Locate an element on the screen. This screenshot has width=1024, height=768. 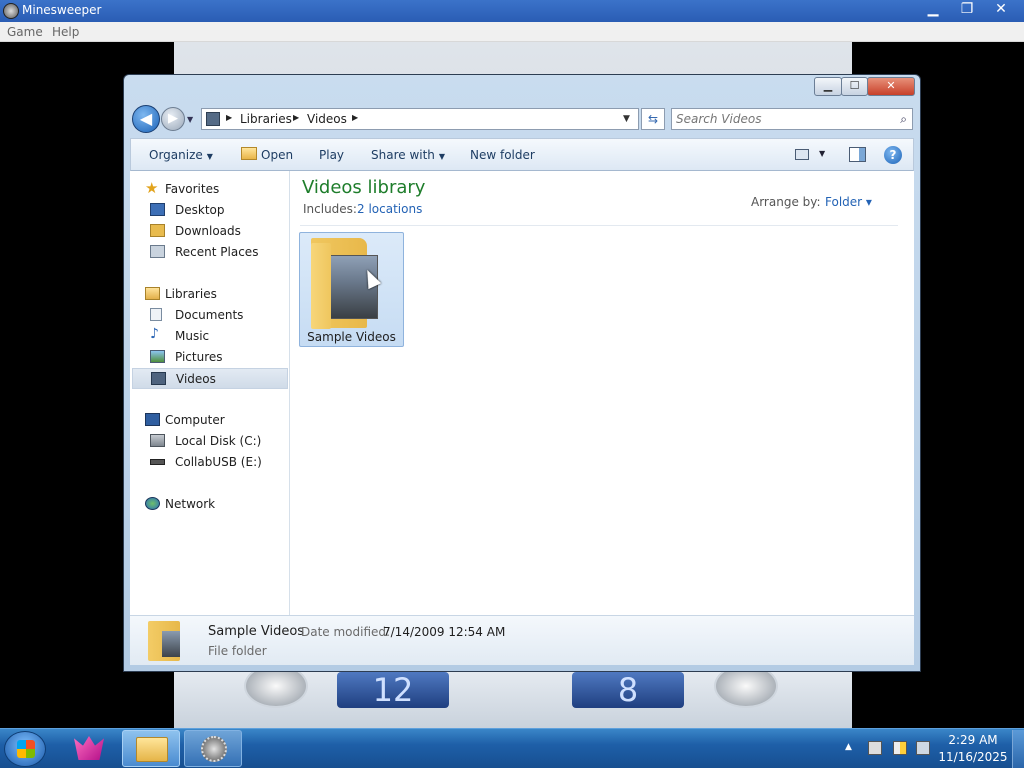
sidebar-item-documents: Documents is located at coordinates (210, 315).